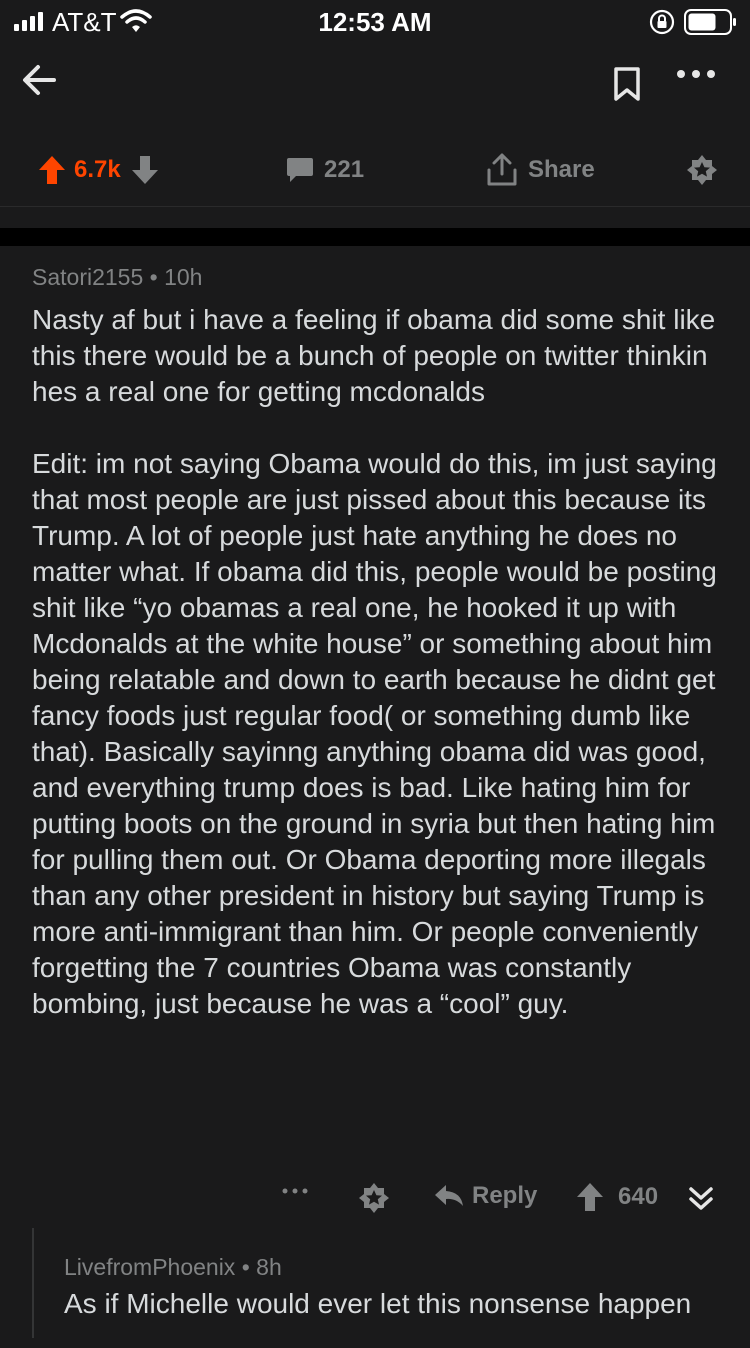 The width and height of the screenshot is (750, 1348). I want to click on top-nav-bar, so click(375, 84).